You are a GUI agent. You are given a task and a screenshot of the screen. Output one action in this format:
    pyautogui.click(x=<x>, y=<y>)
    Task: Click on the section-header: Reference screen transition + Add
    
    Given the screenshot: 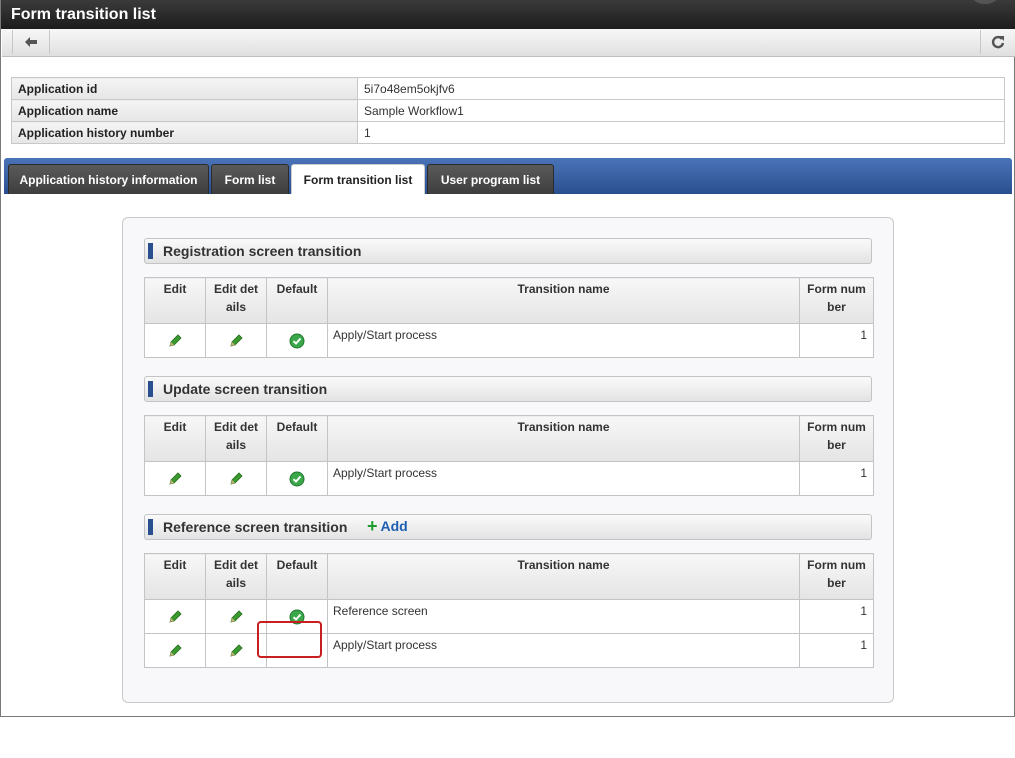 What is the action you would take?
    pyautogui.click(x=508, y=527)
    